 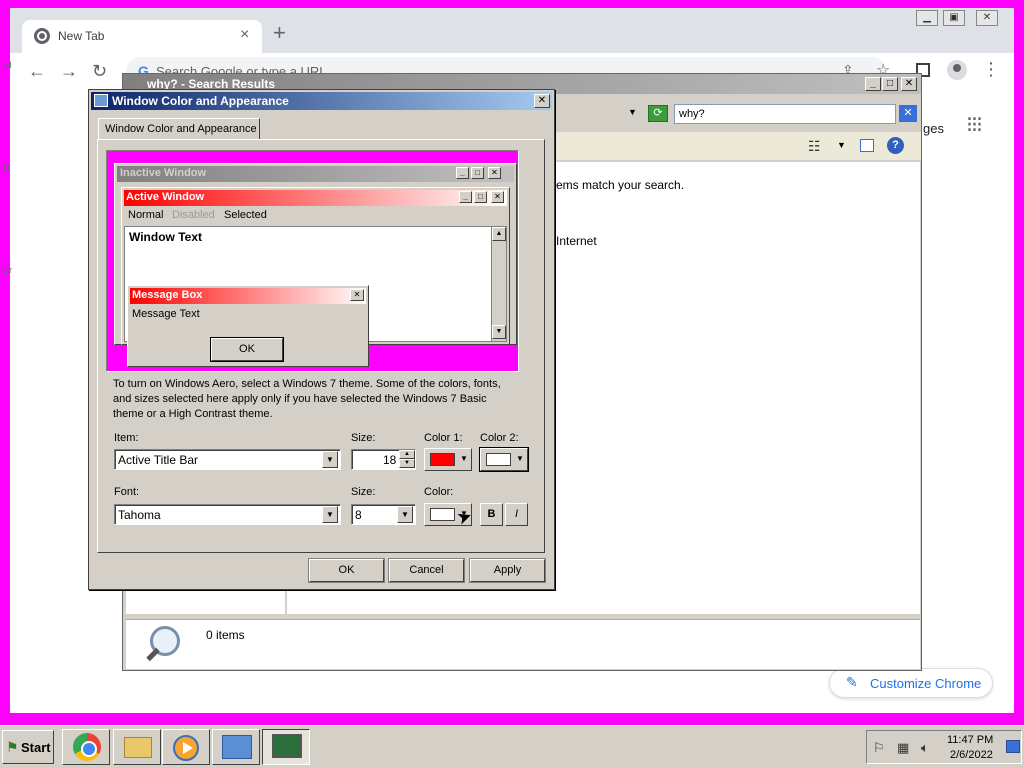 What do you see at coordinates (499, 234) in the screenshot?
I see `scroll-up-icon: ▲` at bounding box center [499, 234].